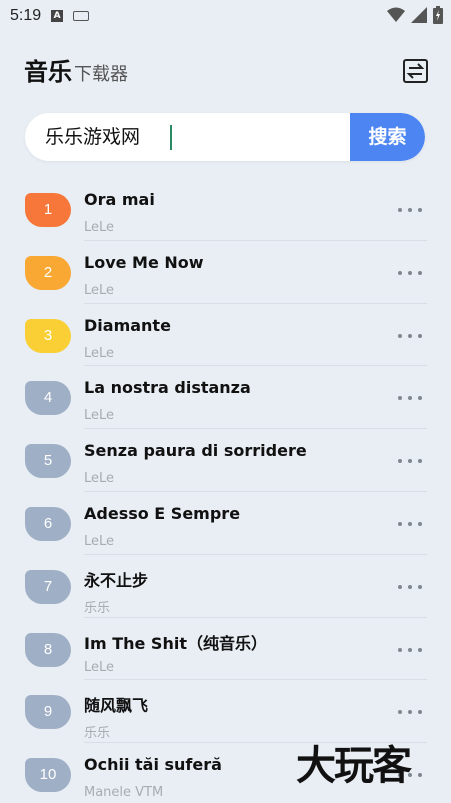 The image size is (451, 803). I want to click on rank-badge: 4, so click(48, 398).